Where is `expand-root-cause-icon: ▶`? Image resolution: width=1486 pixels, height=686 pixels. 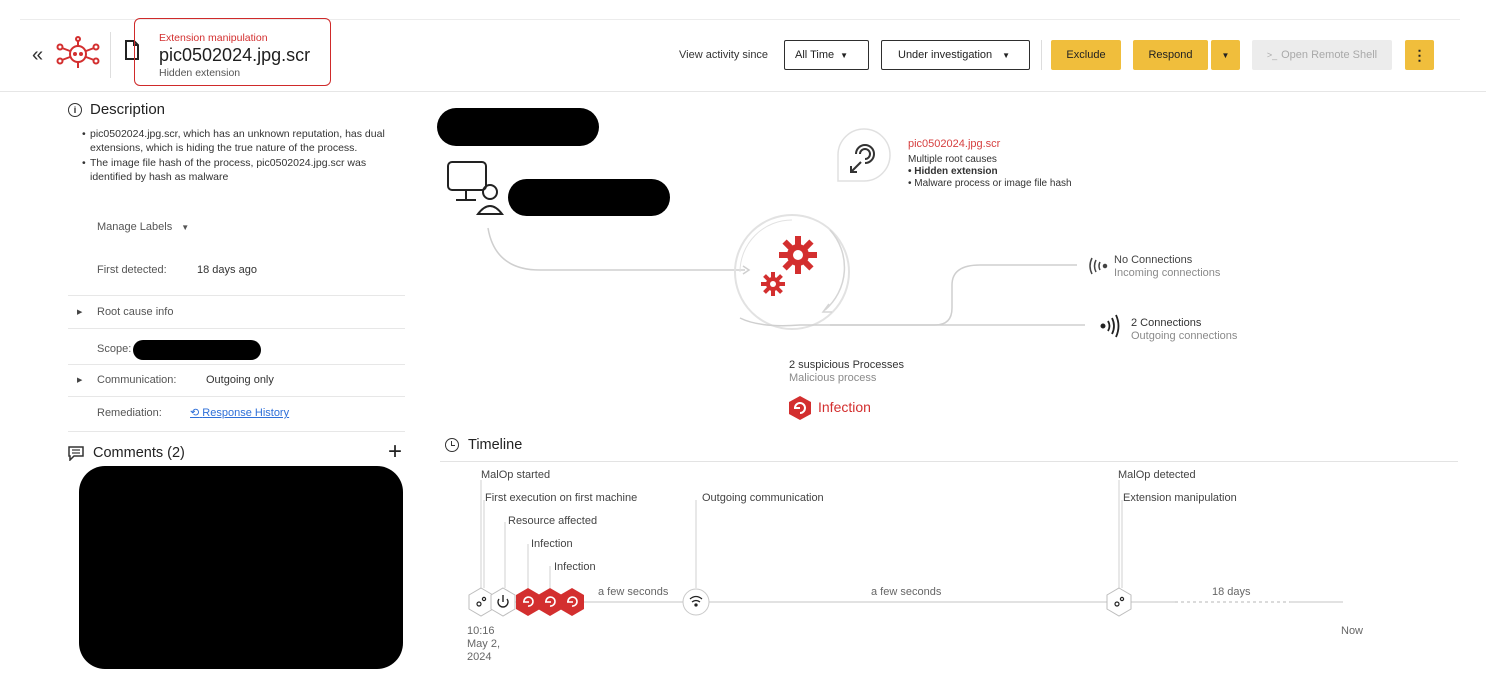 expand-root-cause-icon: ▶ is located at coordinates (79, 312).